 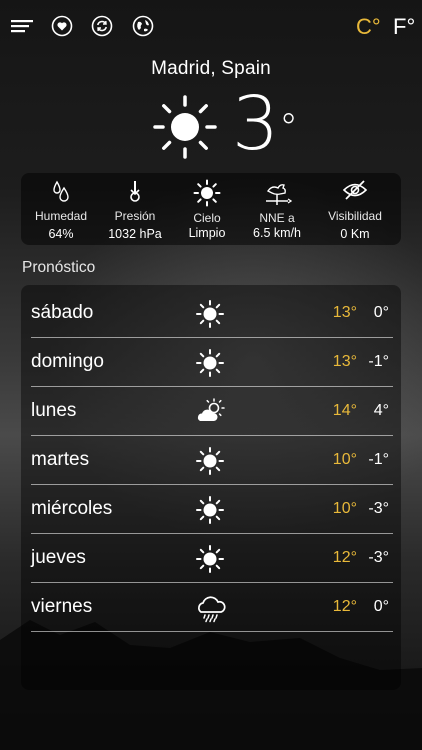 What do you see at coordinates (72, 508) in the screenshot?
I see `forecast-day: miércoles` at bounding box center [72, 508].